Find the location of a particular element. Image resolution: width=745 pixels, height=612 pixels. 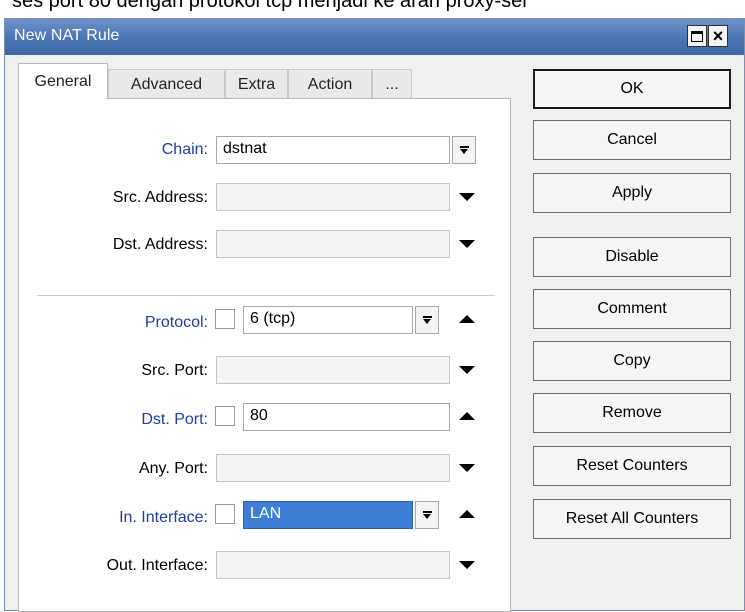

any-port-label: Any. Port: is located at coordinates (173, 468).